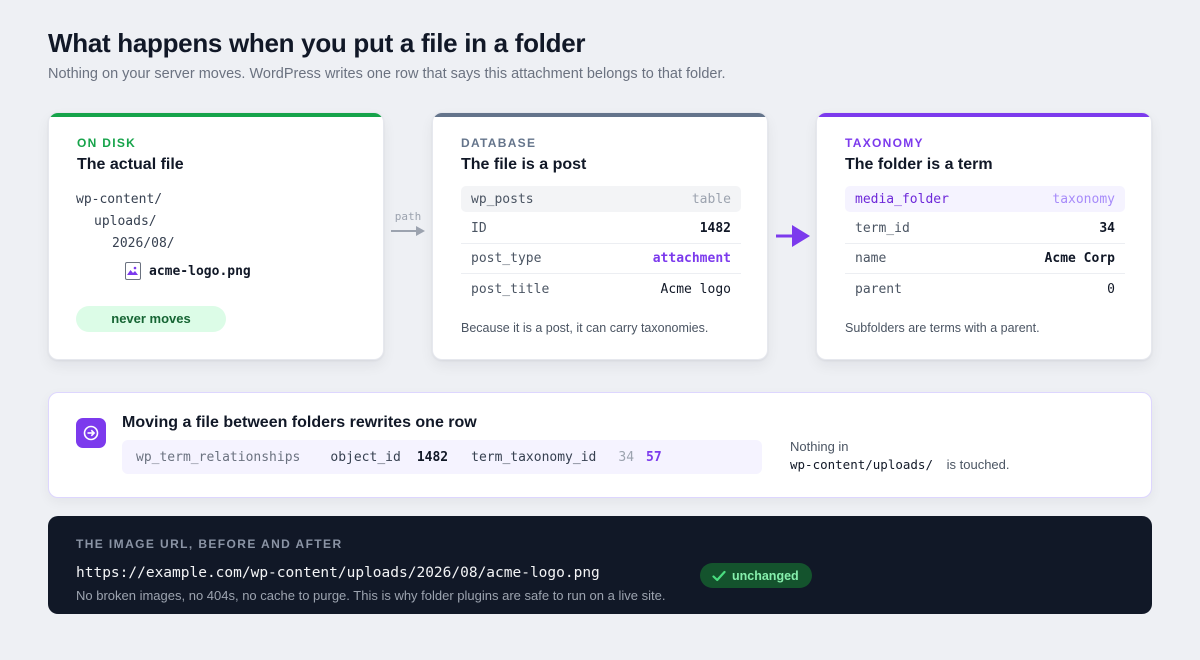 The image size is (1200, 660). Describe the element at coordinates (878, 289) in the screenshot. I see `row-key: parent` at that location.